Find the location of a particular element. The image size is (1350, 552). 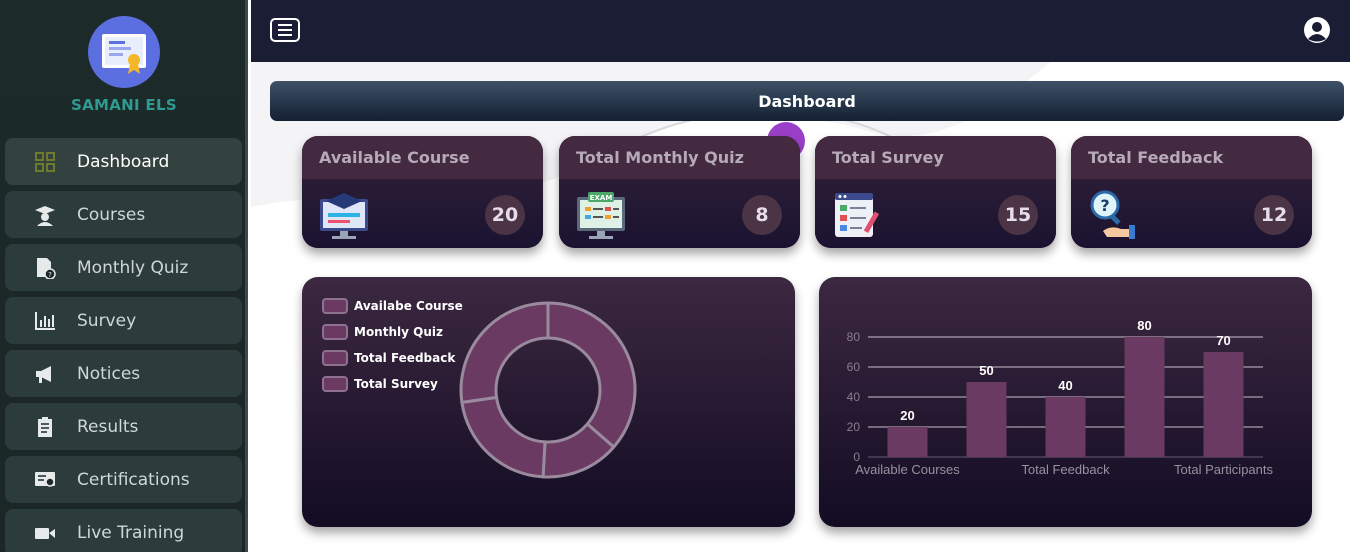

topbar is located at coordinates (800, 31).